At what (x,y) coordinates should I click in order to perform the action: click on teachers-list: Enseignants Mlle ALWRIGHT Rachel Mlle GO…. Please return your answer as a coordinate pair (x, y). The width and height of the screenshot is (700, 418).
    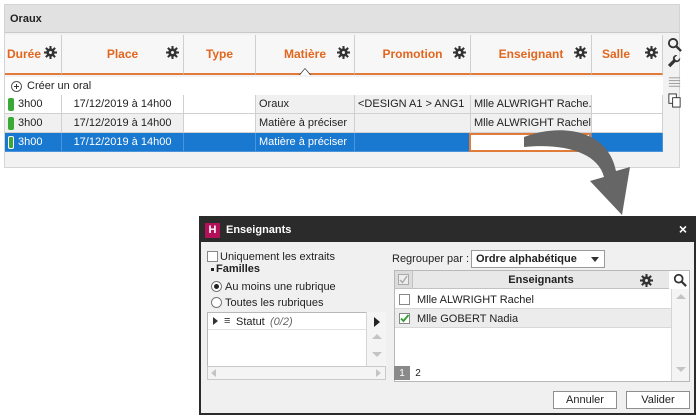
    Looking at the image, I should click on (542, 326).